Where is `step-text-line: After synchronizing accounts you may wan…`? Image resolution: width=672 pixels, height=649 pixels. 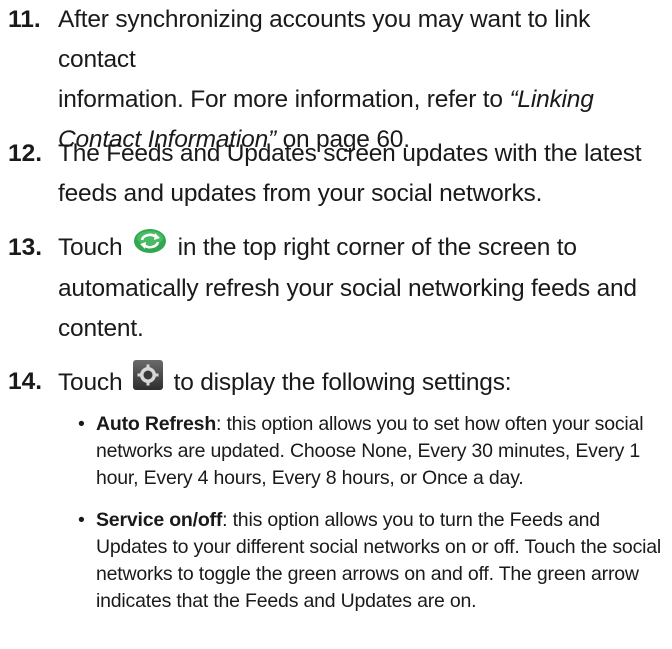
step-text-line: After synchronizing accounts you may wan… is located at coordinates (324, 39).